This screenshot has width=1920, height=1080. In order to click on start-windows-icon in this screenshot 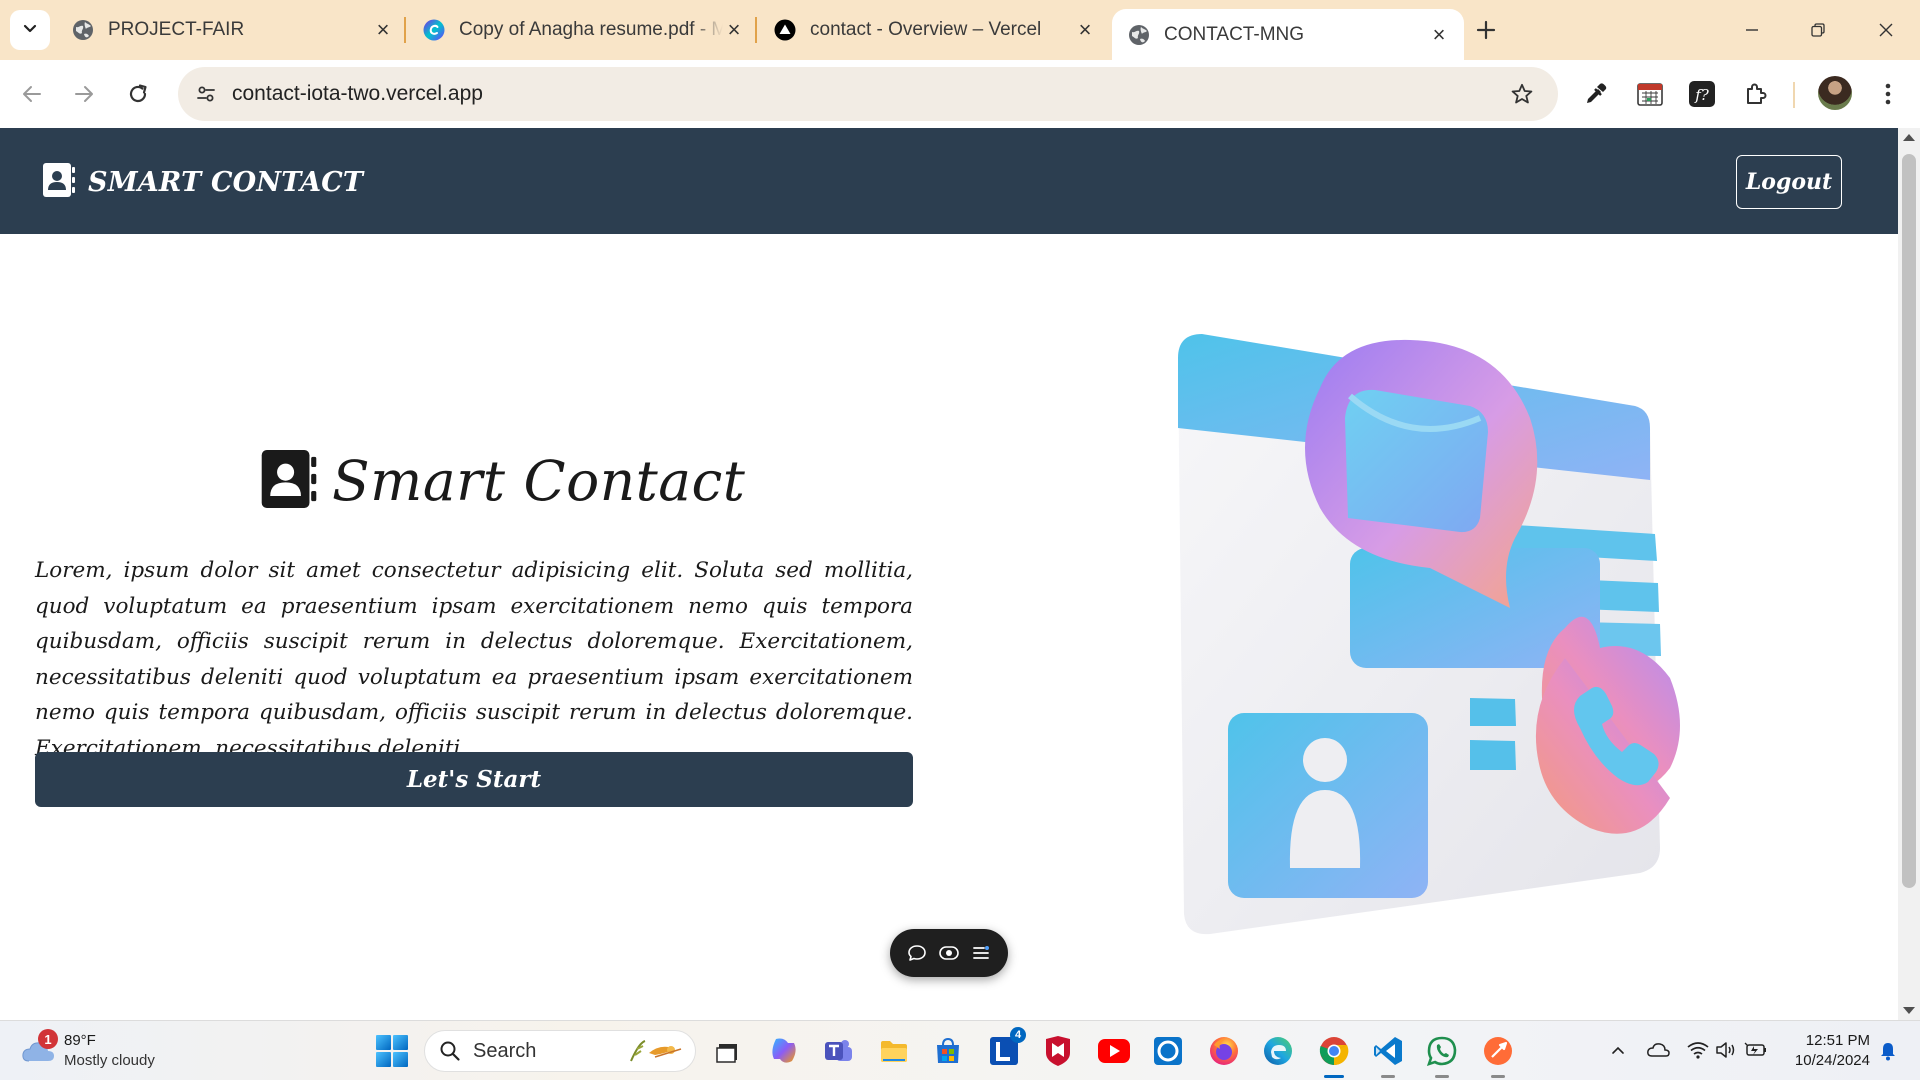, I will do `click(392, 1051)`.